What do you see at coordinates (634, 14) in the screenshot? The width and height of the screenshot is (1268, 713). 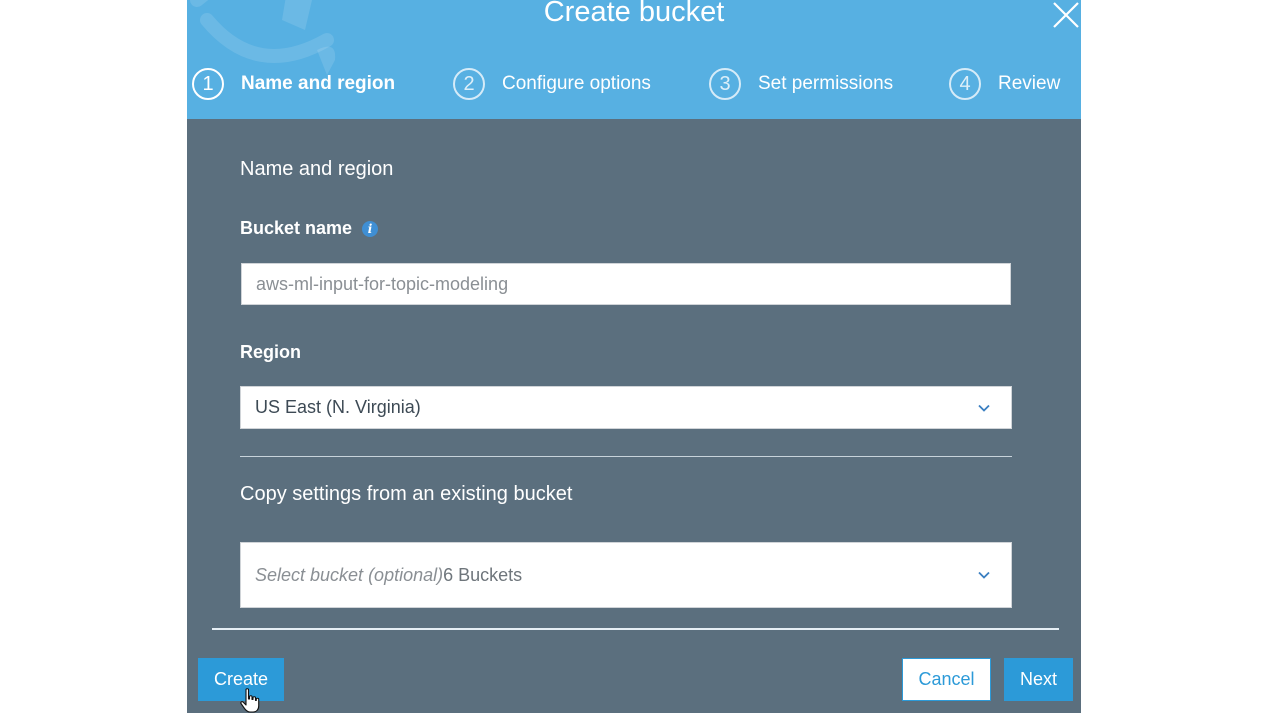 I see `dialog-title: Create bucket` at bounding box center [634, 14].